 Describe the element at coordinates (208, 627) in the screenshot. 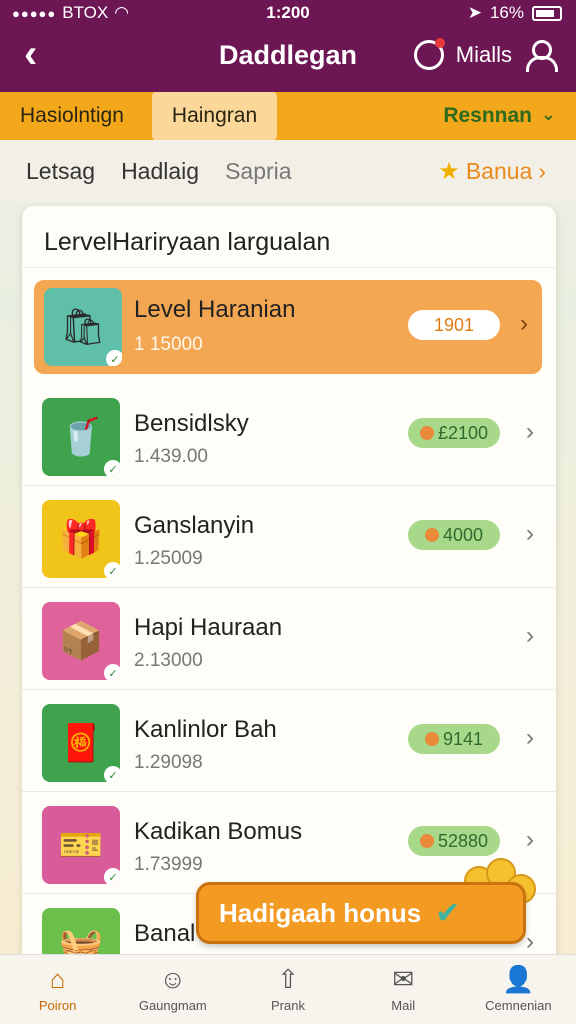

I see `item-name: Hapi Hauraan` at that location.